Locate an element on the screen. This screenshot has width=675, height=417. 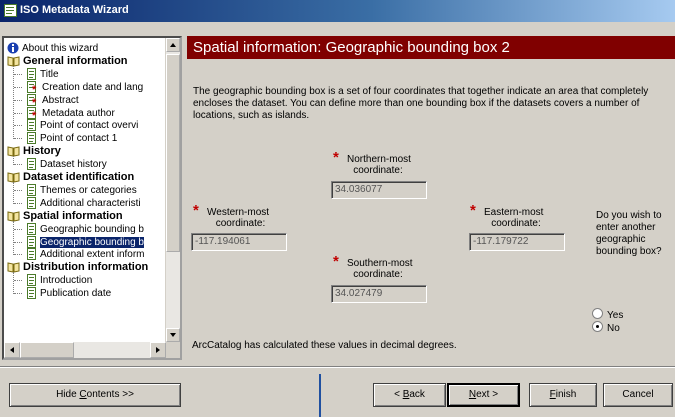
tree-vertical-scrollbar is located at coordinates (172, 190).